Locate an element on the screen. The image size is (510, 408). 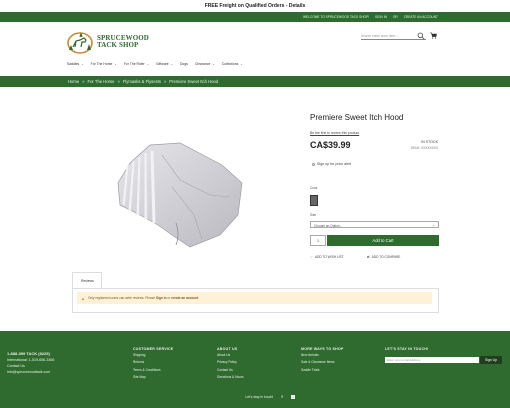
stock-status: IN STOCK is located at coordinates (429, 142).